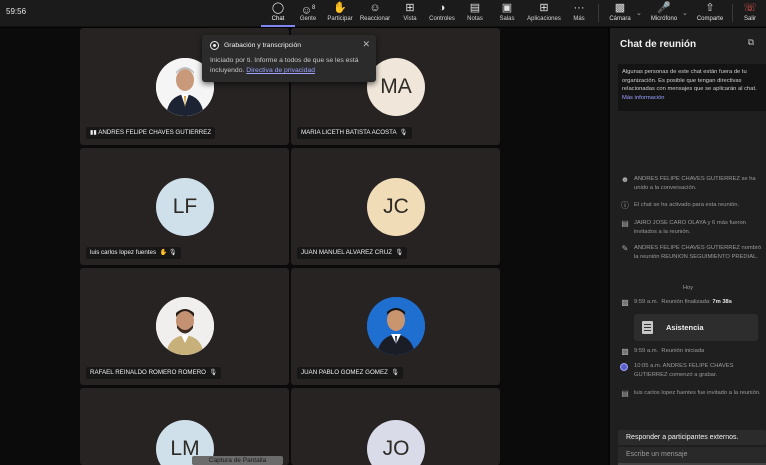  Describe the element at coordinates (751, 42) in the screenshot. I see `popout-icon: ⧉` at that location.